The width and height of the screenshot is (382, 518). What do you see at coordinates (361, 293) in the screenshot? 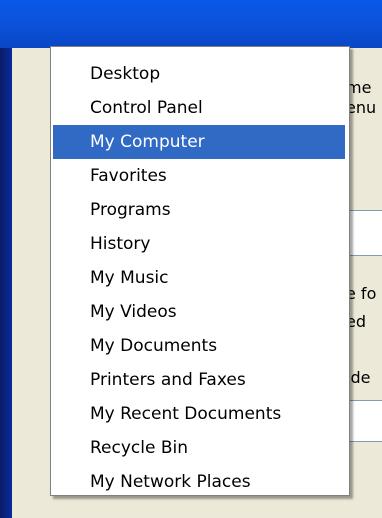
I see `obscured-text-line-3: e fo` at bounding box center [361, 293].